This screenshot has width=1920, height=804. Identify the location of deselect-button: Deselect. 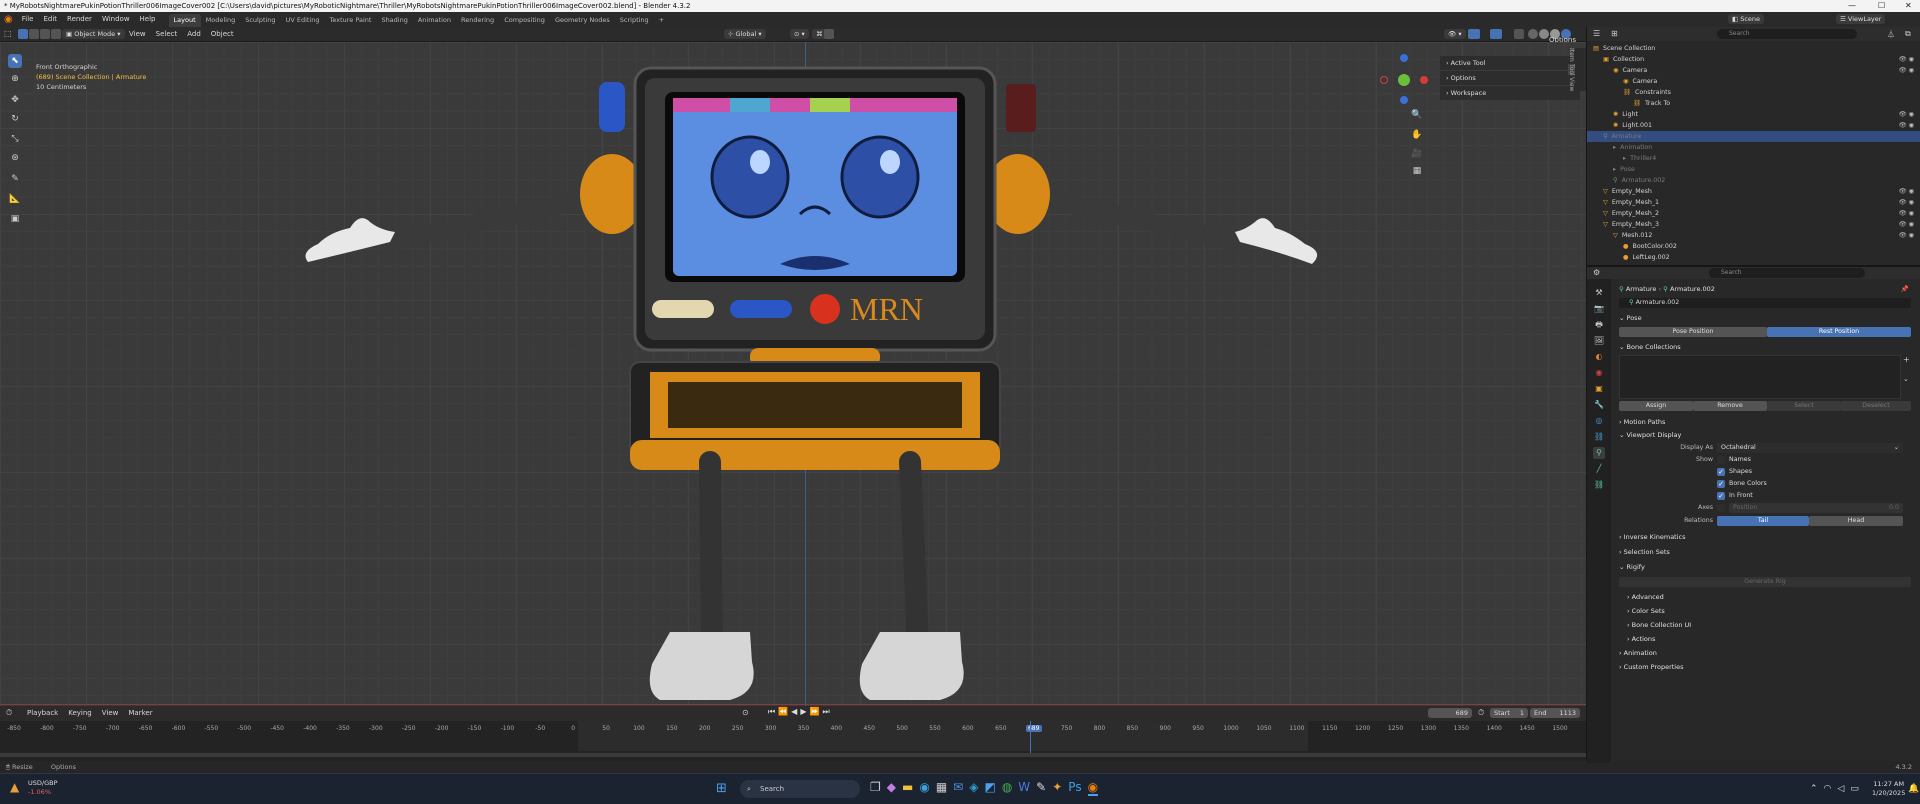
(1876, 406).